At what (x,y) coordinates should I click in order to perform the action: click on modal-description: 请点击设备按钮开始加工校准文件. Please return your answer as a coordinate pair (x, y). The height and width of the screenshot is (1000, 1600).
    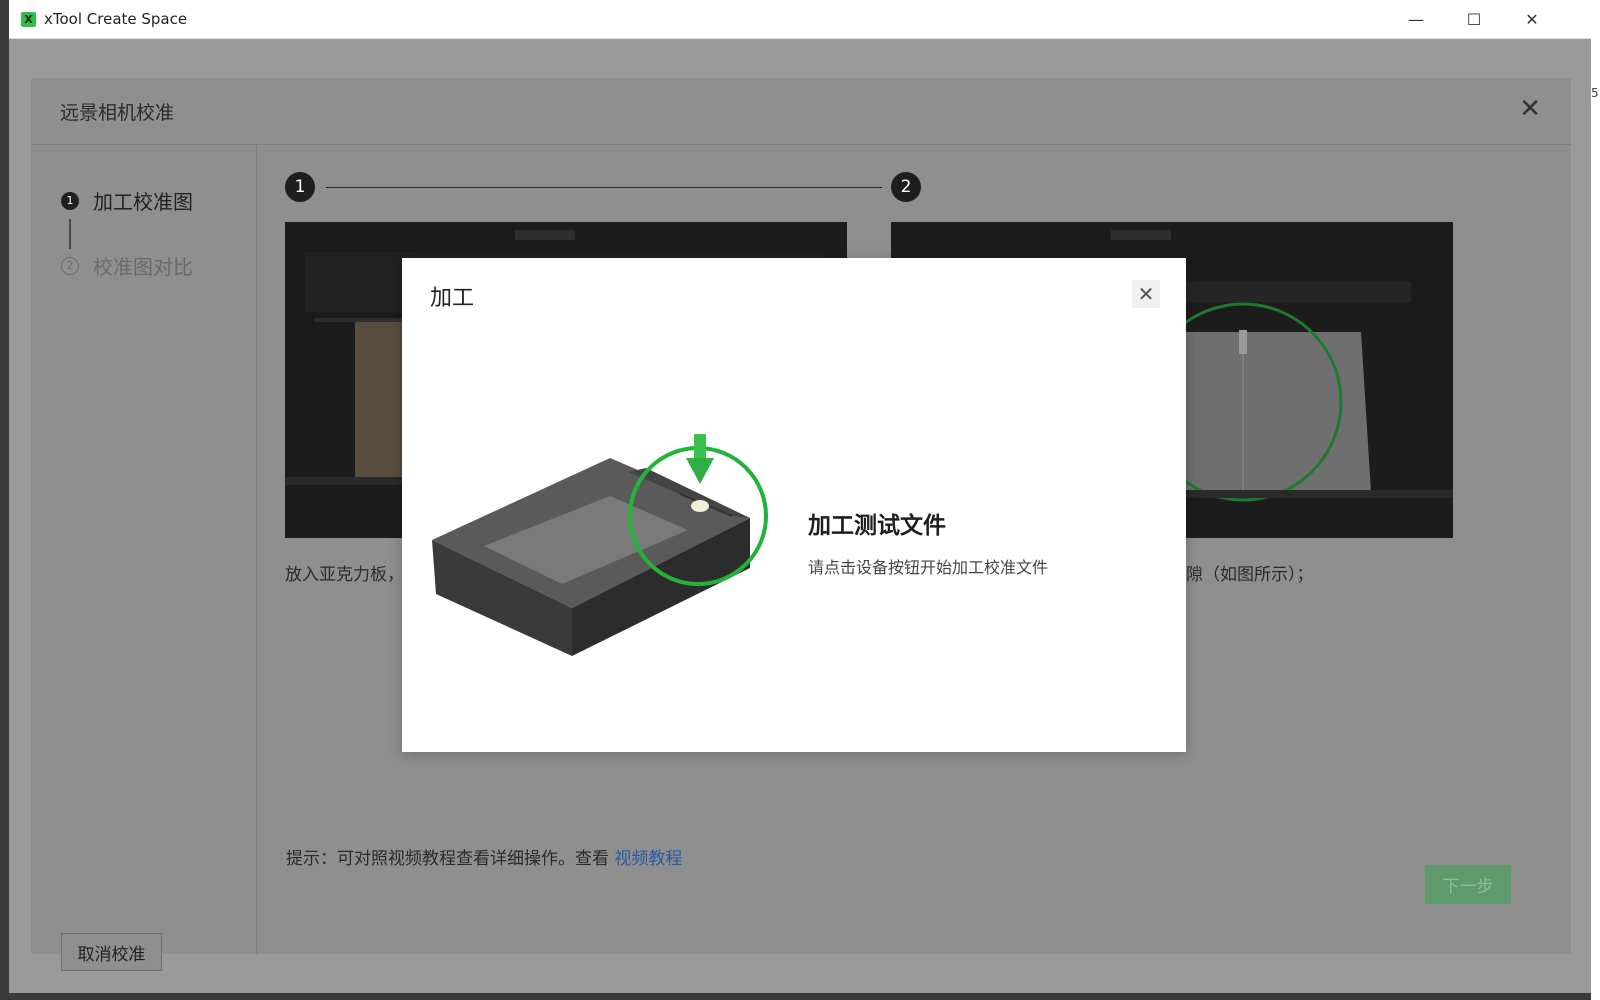
    Looking at the image, I should click on (928, 567).